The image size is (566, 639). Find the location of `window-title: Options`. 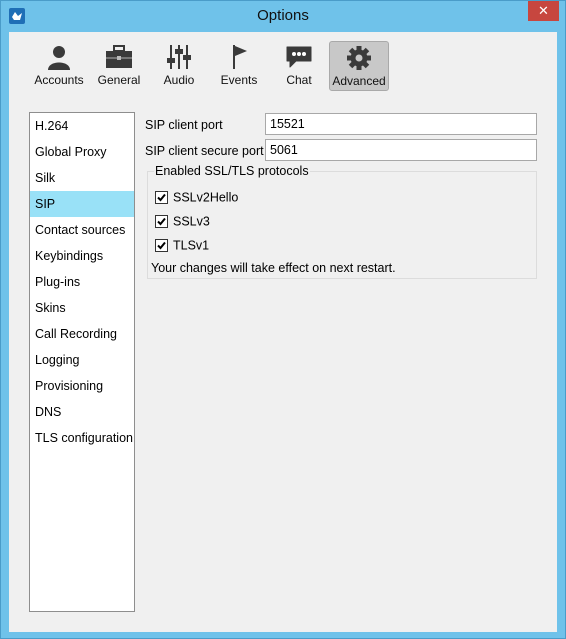

window-title: Options is located at coordinates (283, 15).